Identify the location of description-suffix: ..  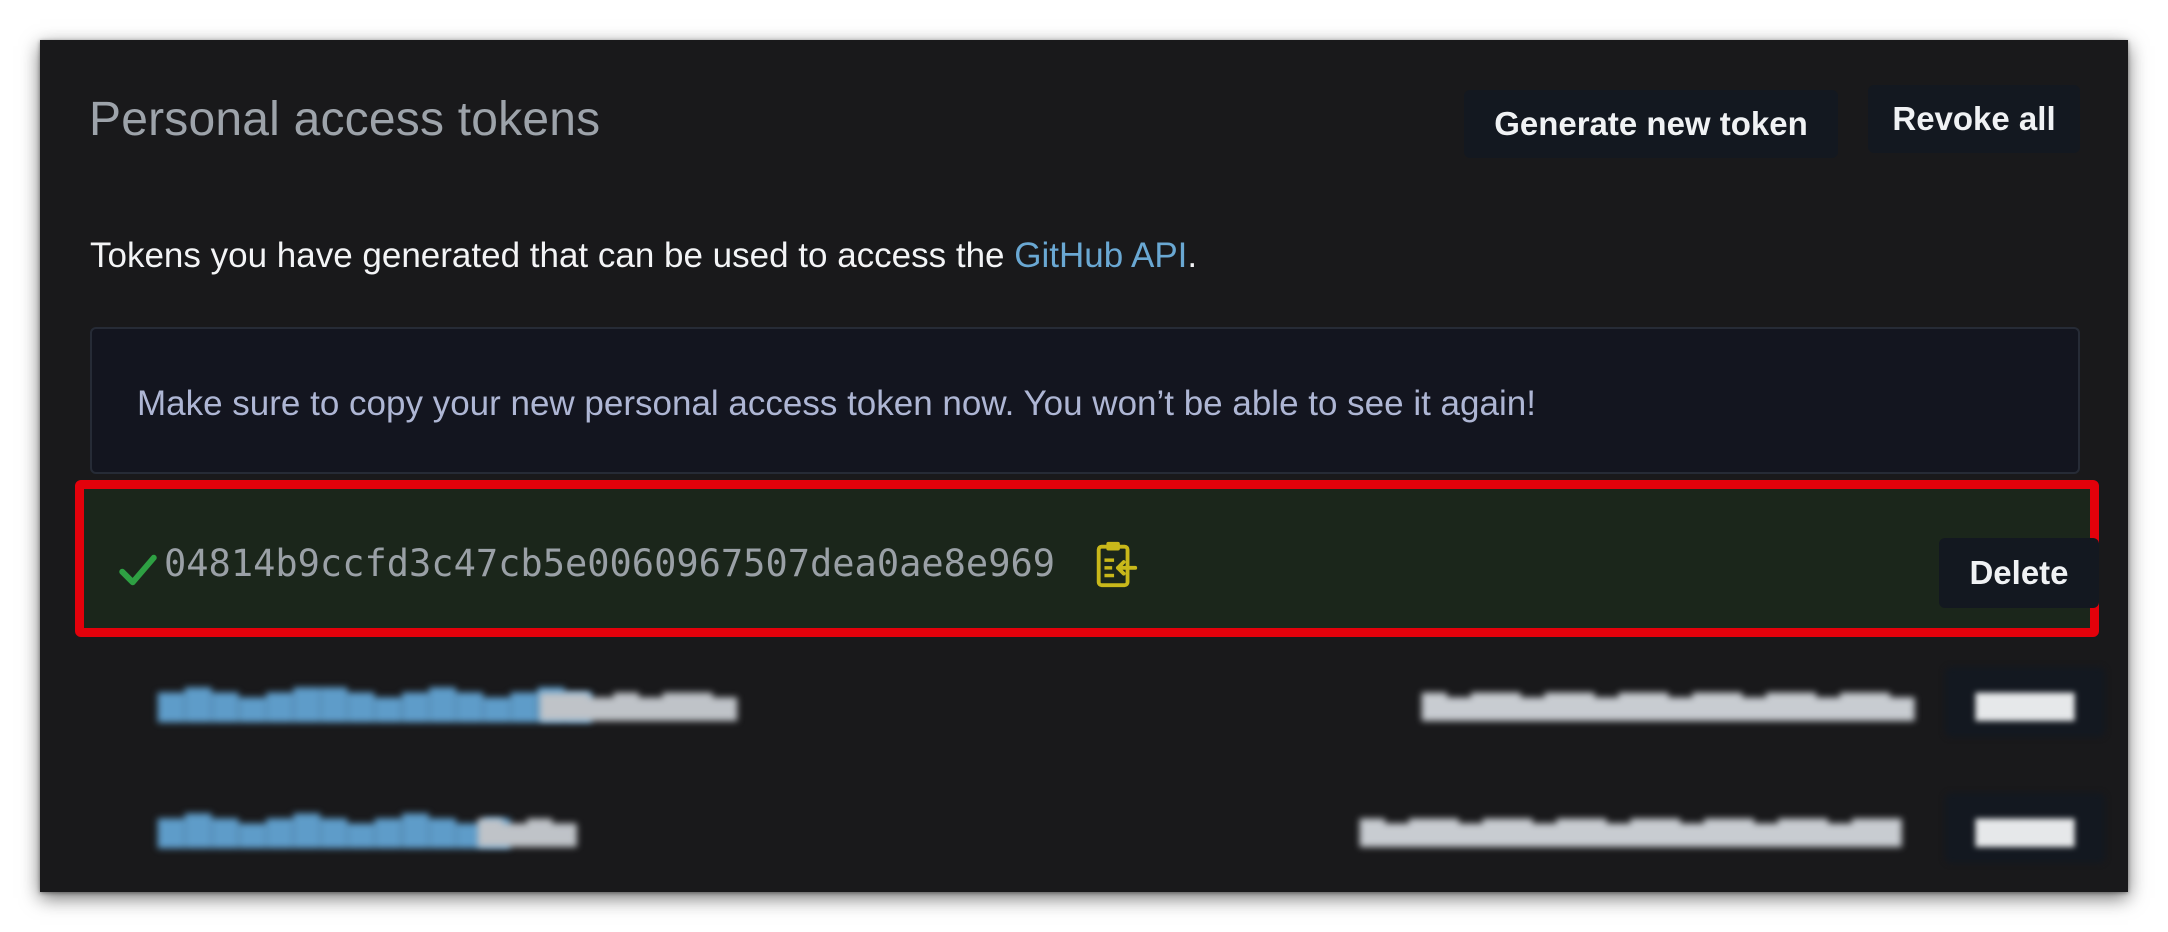
(1192, 255).